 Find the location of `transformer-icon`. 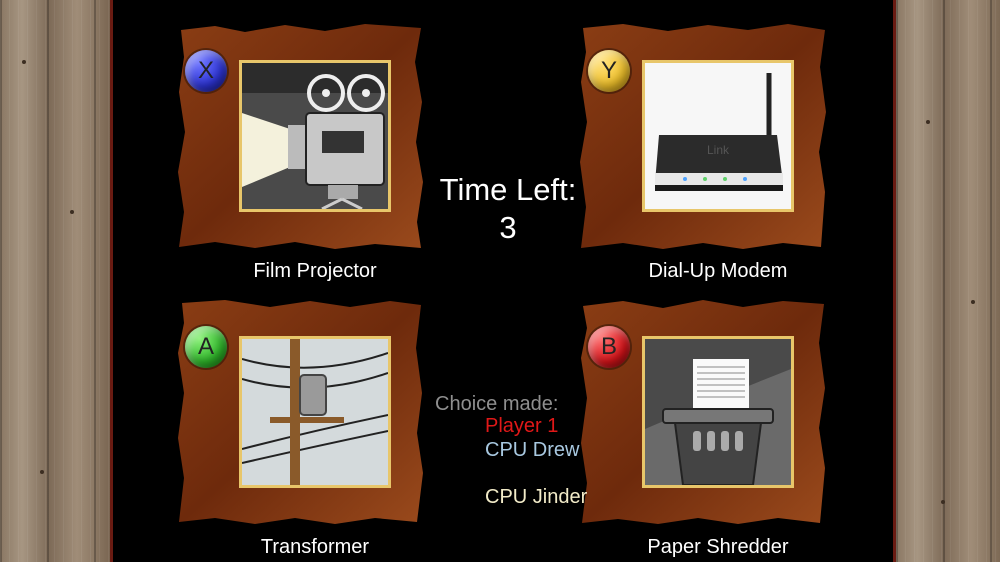

transformer-icon is located at coordinates (315, 412).